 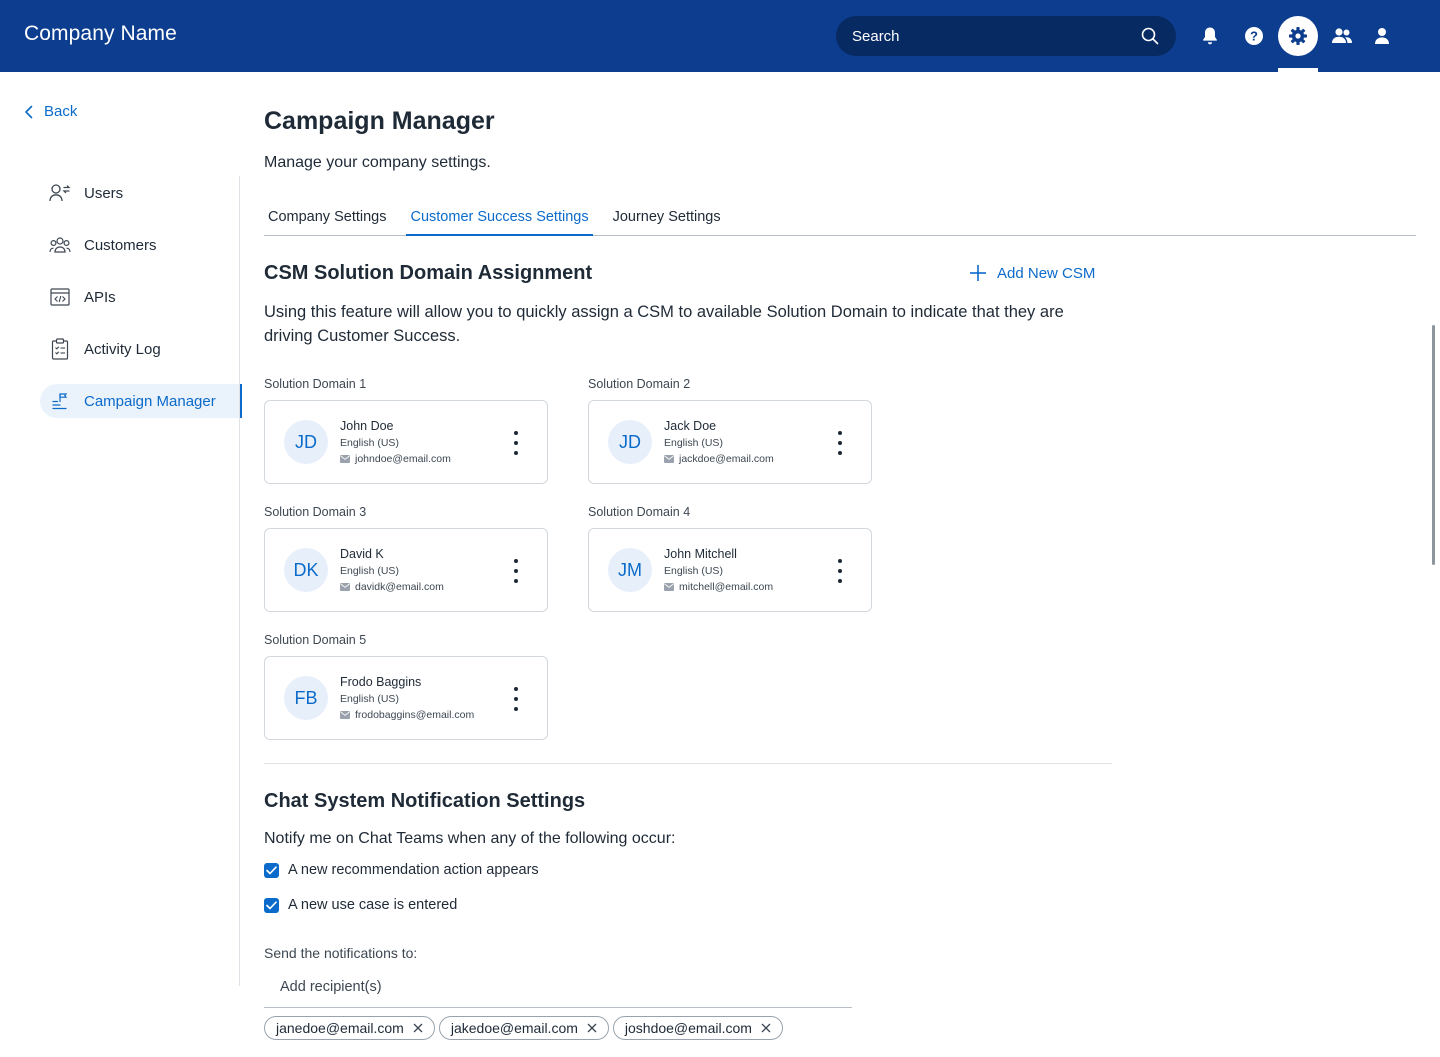 I want to click on csm-email: johndoe@email.com, so click(x=395, y=459).